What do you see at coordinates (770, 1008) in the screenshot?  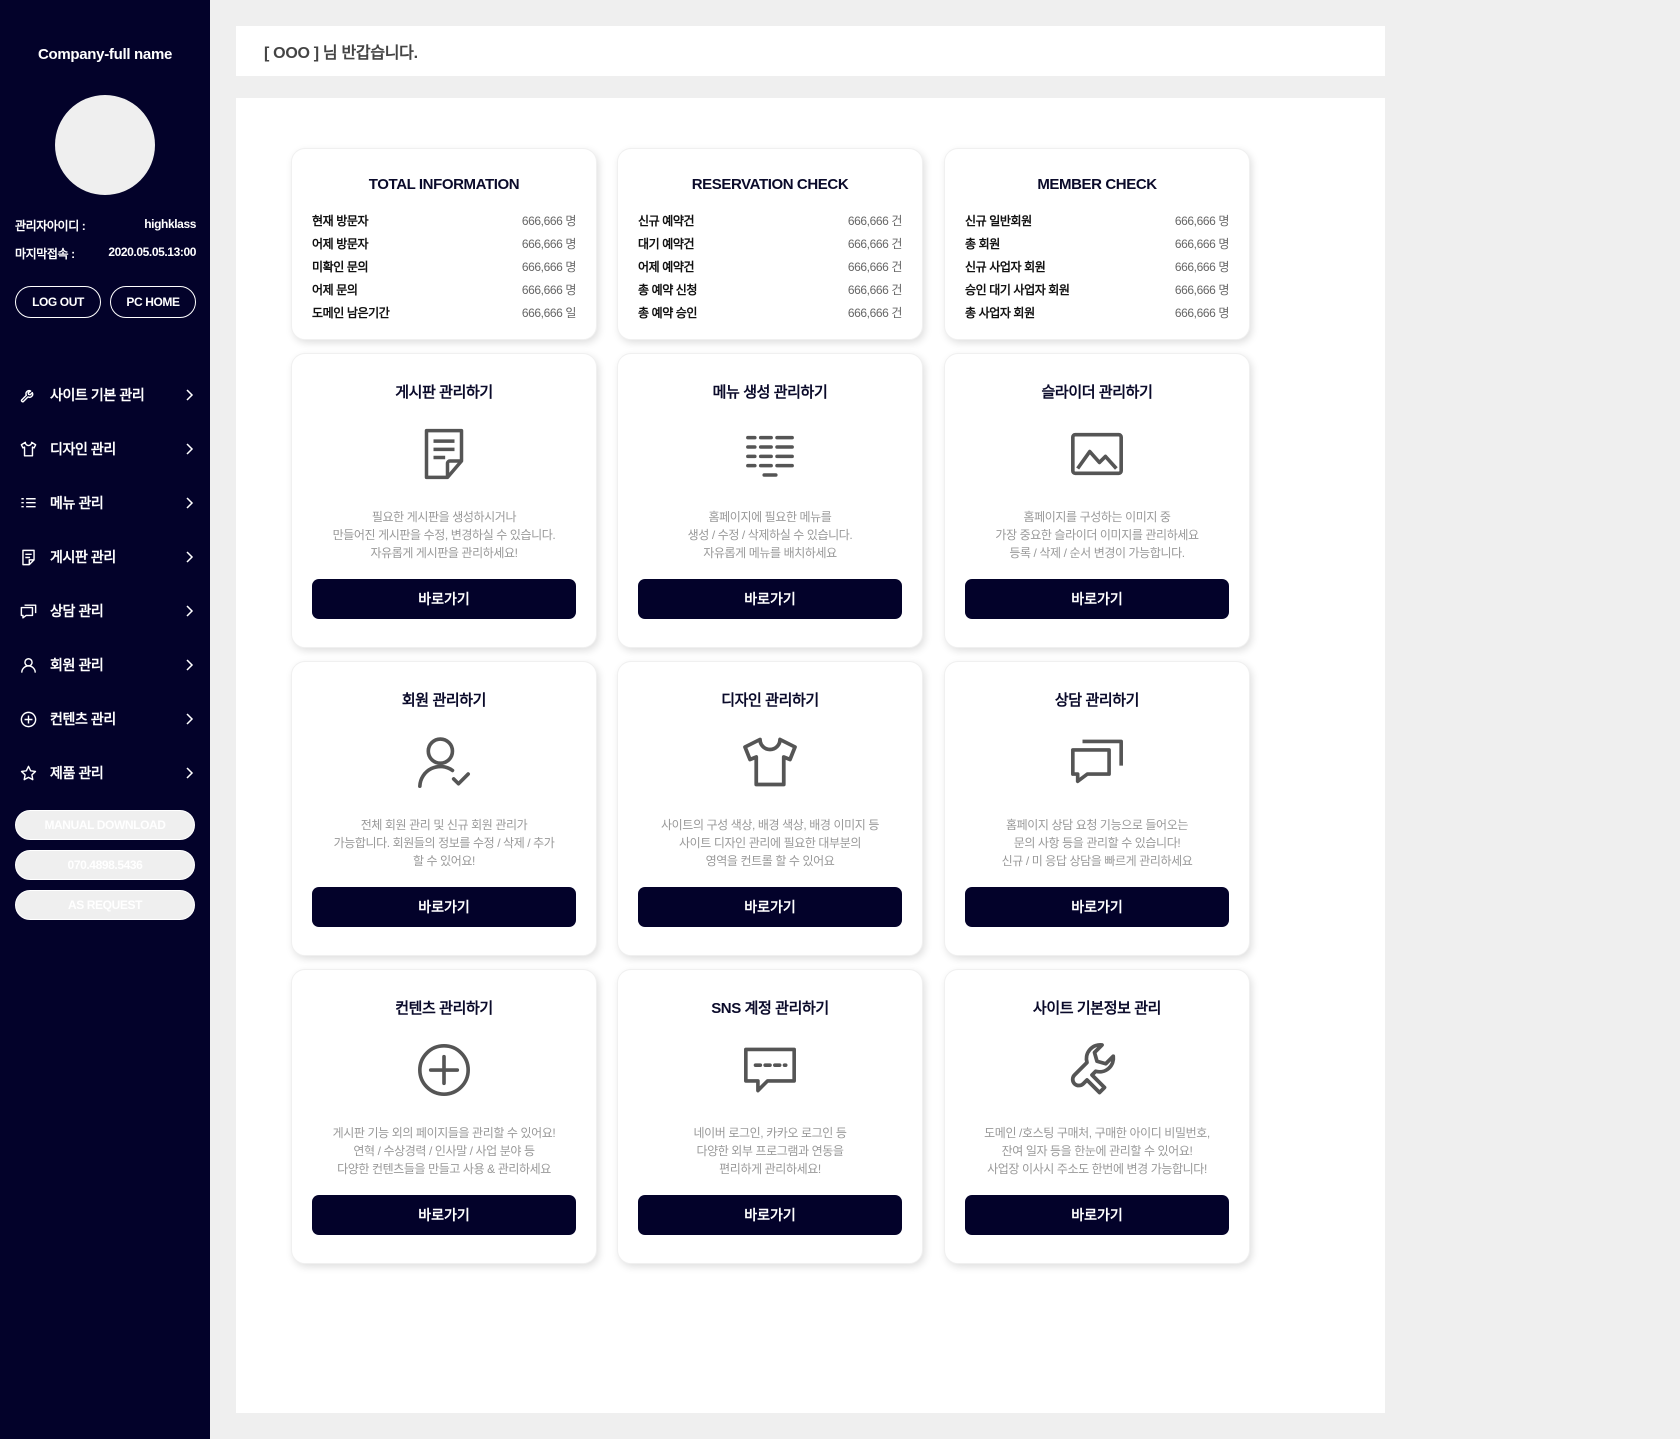 I see `card-title: SNS 계정 관리하기` at bounding box center [770, 1008].